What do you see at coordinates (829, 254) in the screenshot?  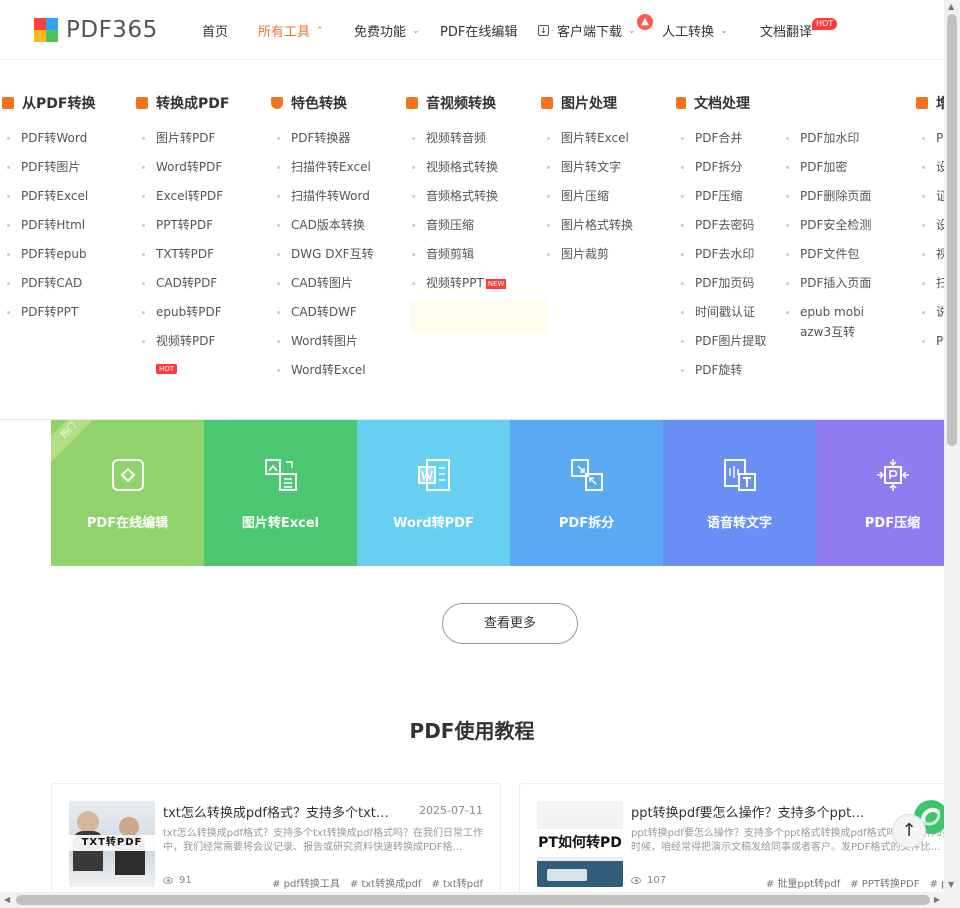 I see `menu-item: PDF文件包` at bounding box center [829, 254].